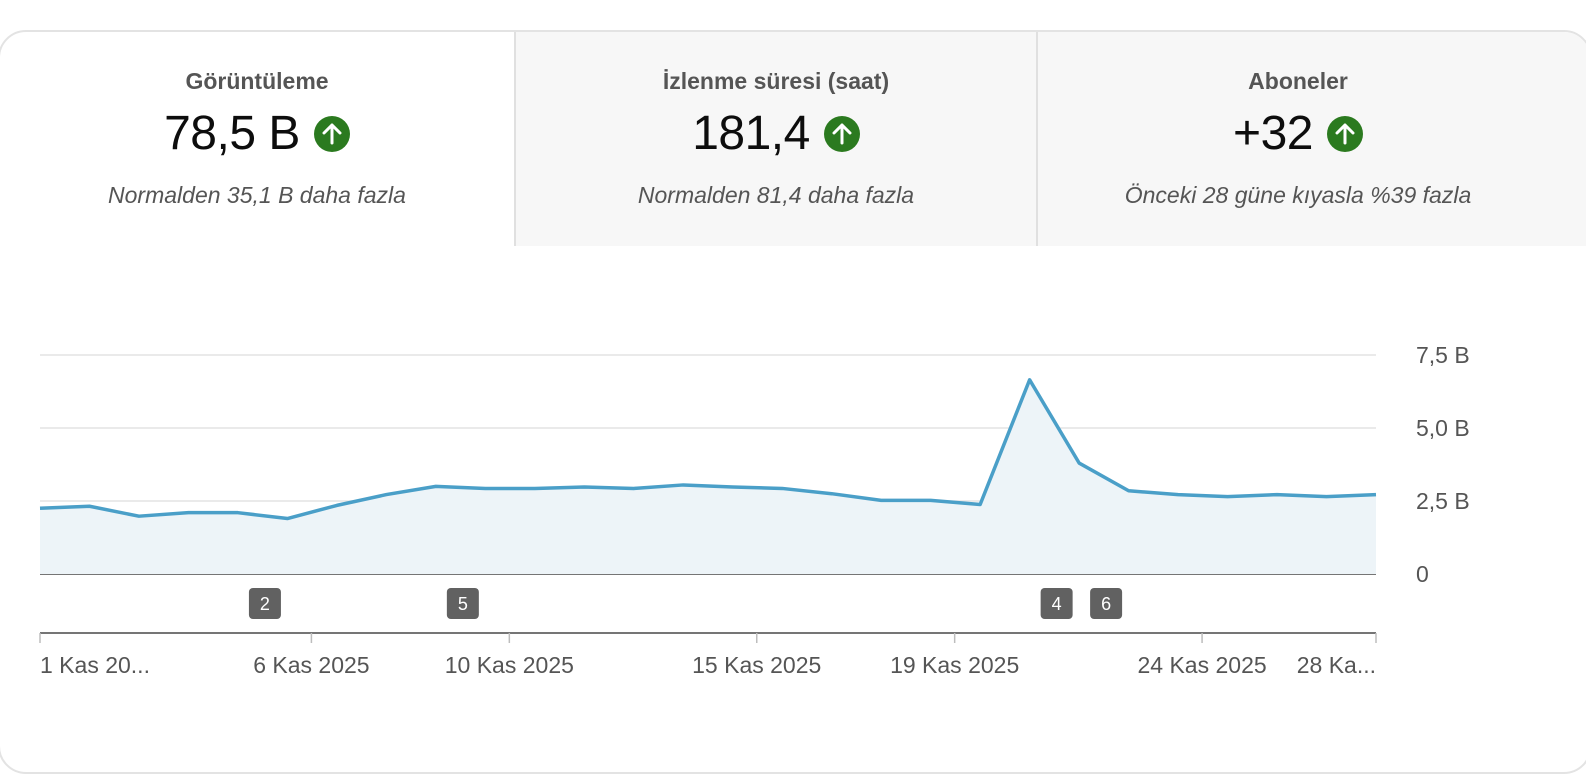 This screenshot has width=1586, height=774. I want to click on event-marker: 6, so click(1106, 603).